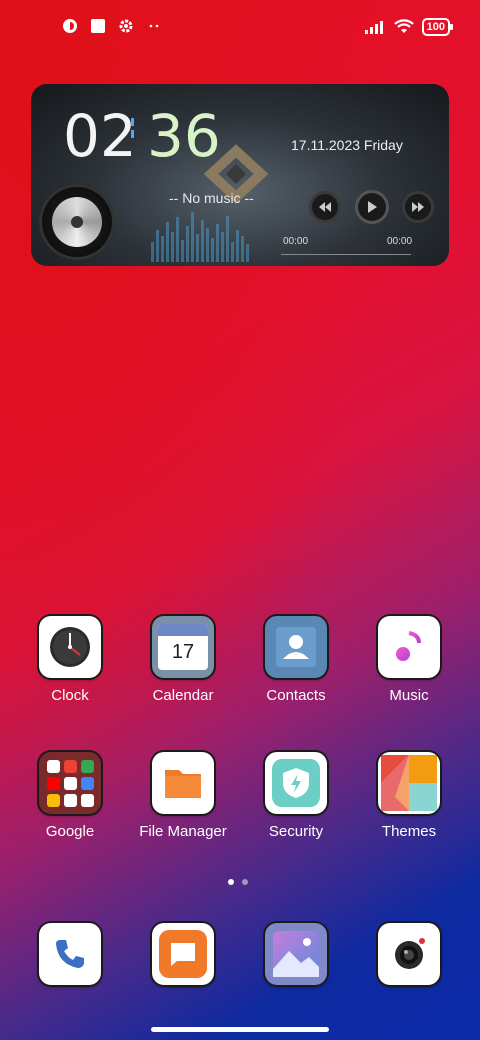  Describe the element at coordinates (409, 831) in the screenshot. I see `app-label: Themes` at that location.